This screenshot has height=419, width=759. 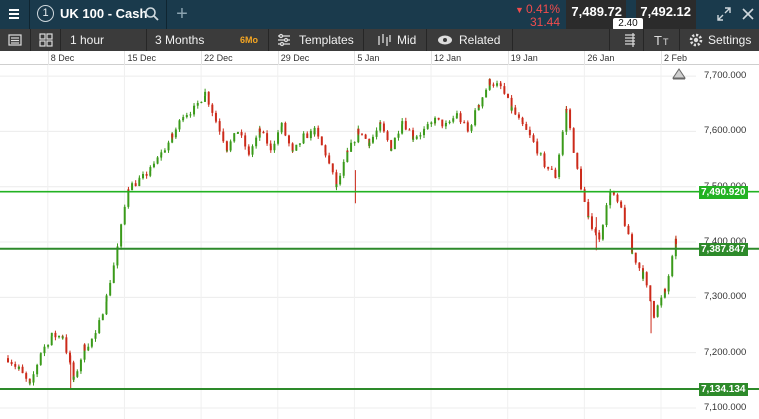 What do you see at coordinates (87, 40) in the screenshot?
I see `interval-selector: 1 hour` at bounding box center [87, 40].